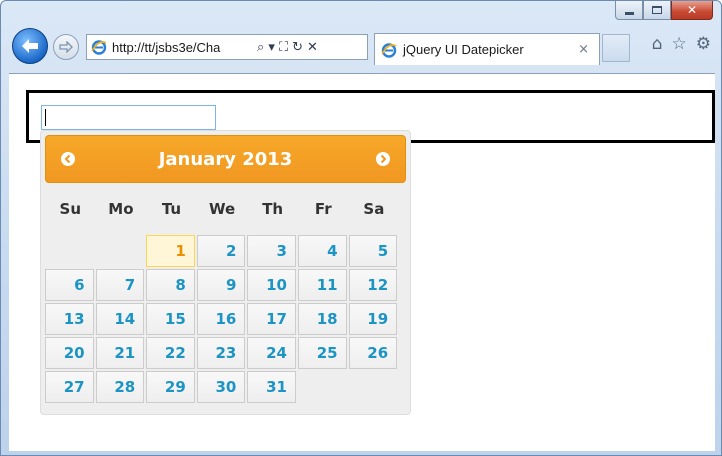 The width and height of the screenshot is (722, 456). Describe the element at coordinates (373, 285) in the screenshot. I see `day-cell: 12` at that location.